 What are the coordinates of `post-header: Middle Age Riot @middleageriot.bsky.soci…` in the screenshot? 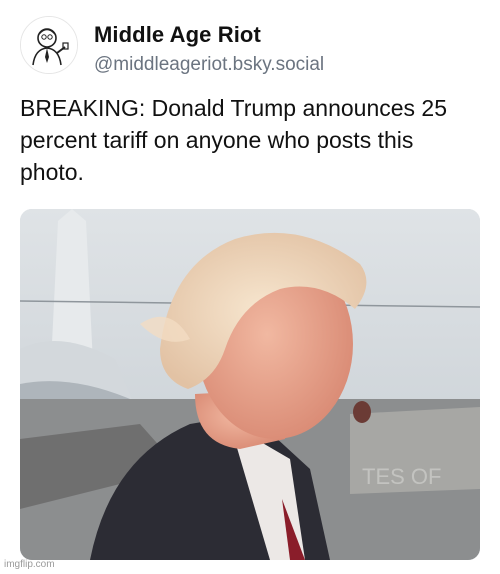 It's located at (250, 48).